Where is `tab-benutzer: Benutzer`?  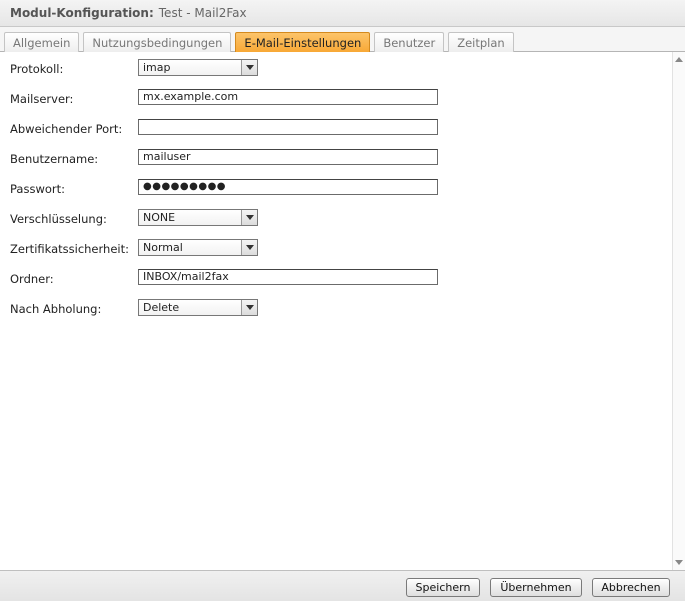 tab-benutzer: Benutzer is located at coordinates (409, 42).